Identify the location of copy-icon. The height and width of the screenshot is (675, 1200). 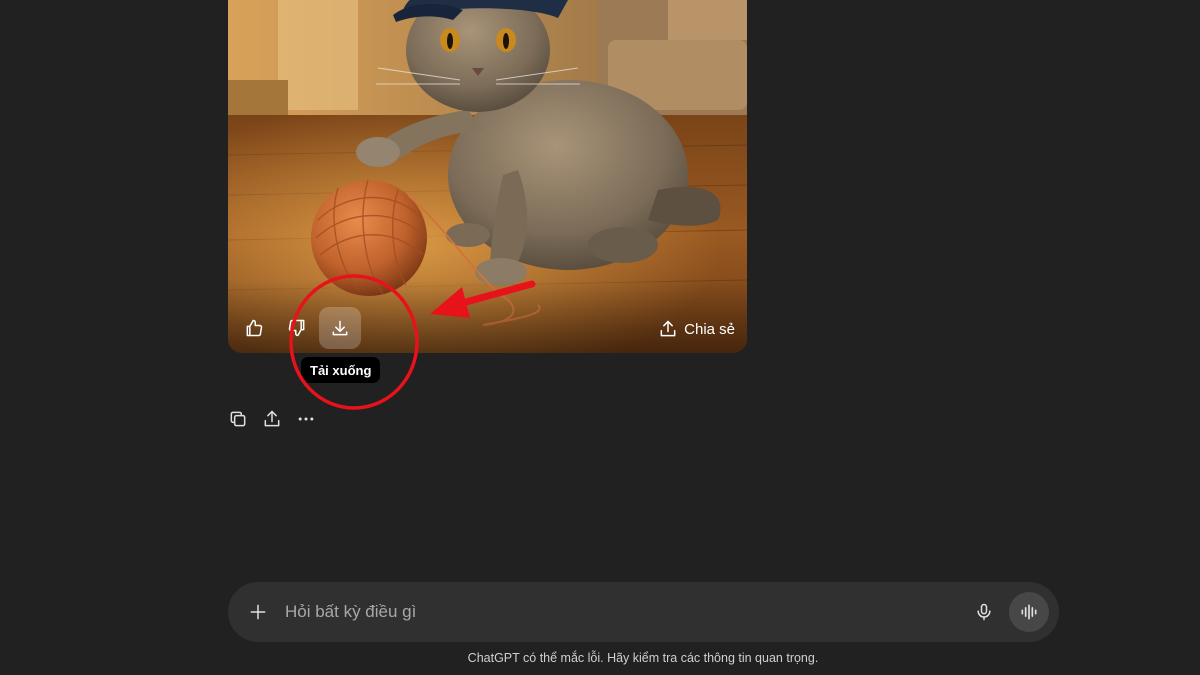
(238, 419).